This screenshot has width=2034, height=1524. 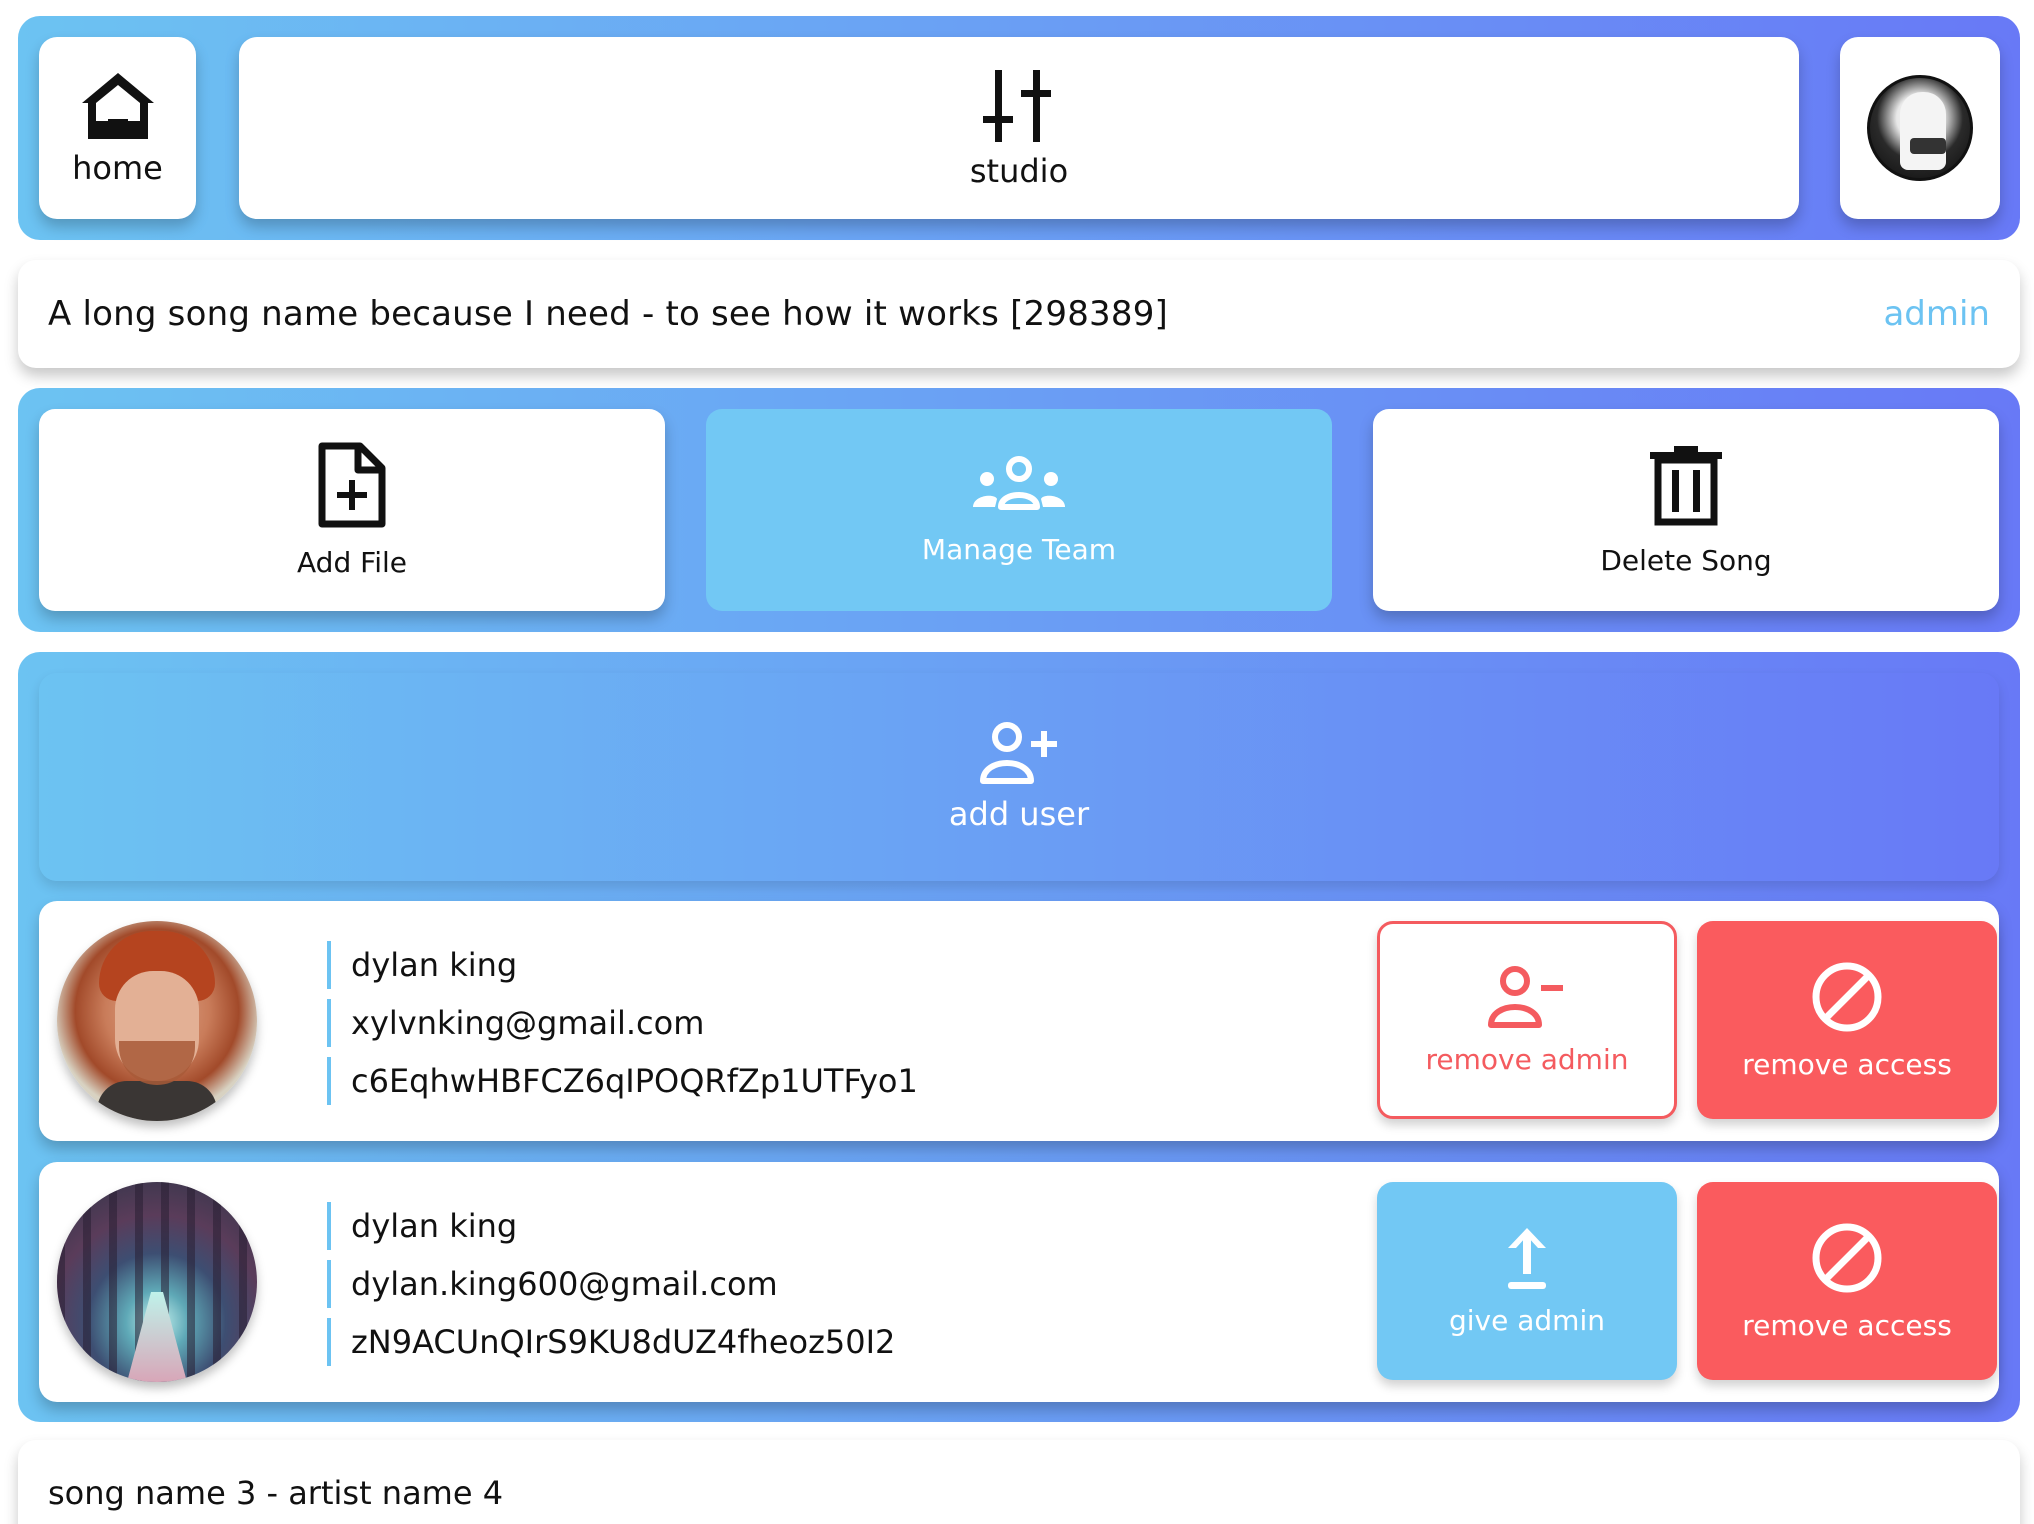 I want to click on delete-song-button: Delete Song, so click(x=1686, y=510).